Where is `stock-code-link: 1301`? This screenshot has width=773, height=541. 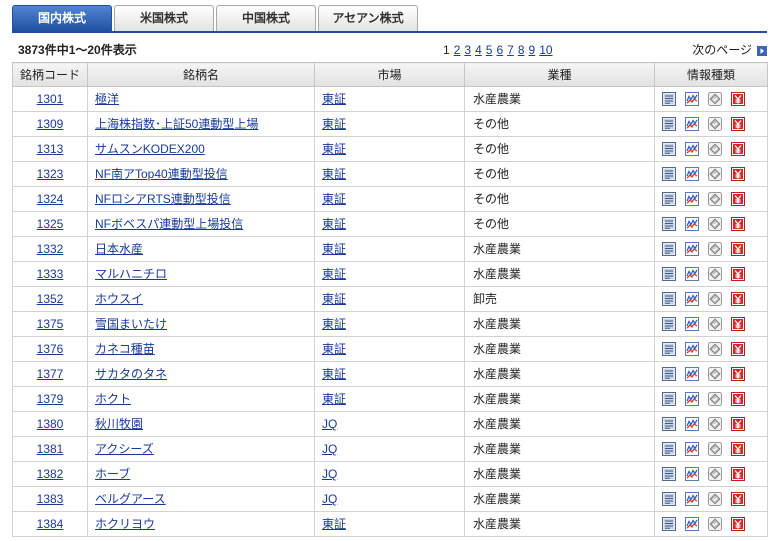 stock-code-link: 1301 is located at coordinates (50, 99).